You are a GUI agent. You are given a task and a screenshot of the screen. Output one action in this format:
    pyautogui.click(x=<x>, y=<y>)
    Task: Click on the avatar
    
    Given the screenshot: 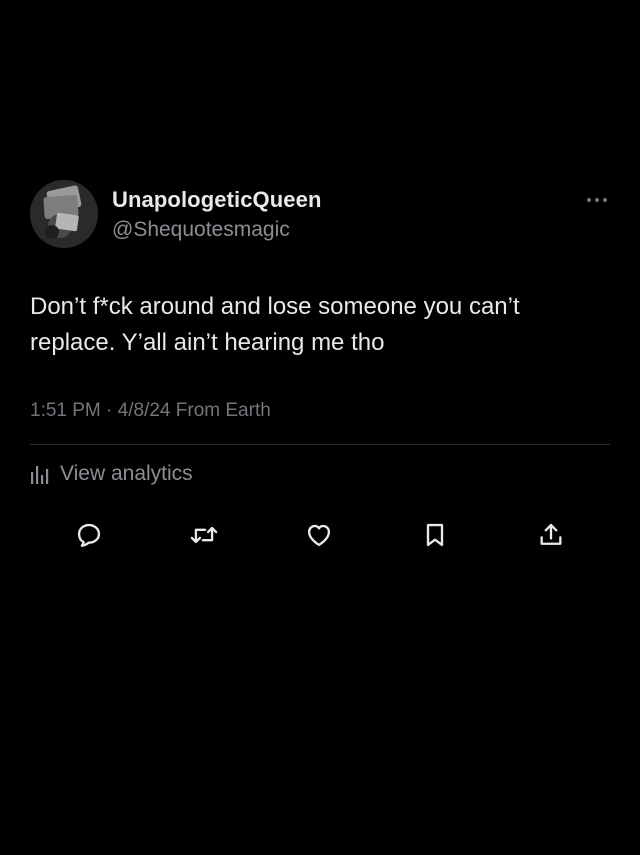 What is the action you would take?
    pyautogui.click(x=64, y=214)
    